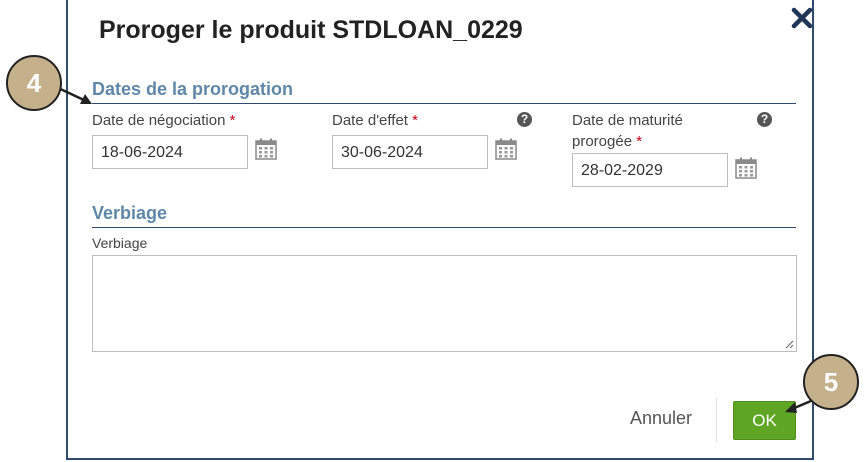 This screenshot has width=867, height=462. I want to click on verbiage-section-divider, so click(444, 227).